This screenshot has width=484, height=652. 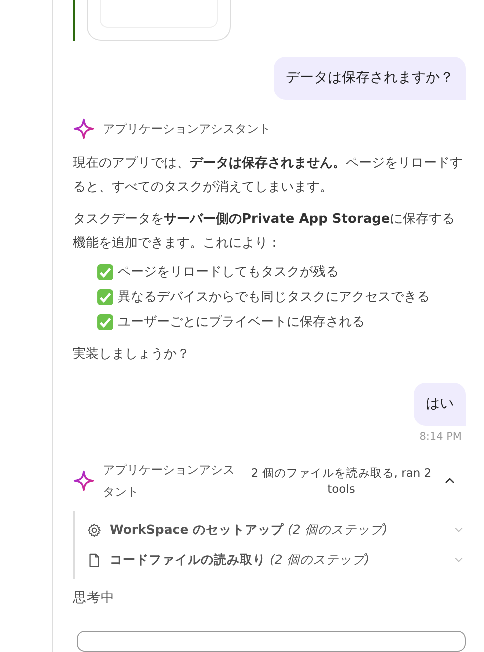 I want to click on checklist-item: ページをリロードしてもタスクが残る, so click(x=228, y=273).